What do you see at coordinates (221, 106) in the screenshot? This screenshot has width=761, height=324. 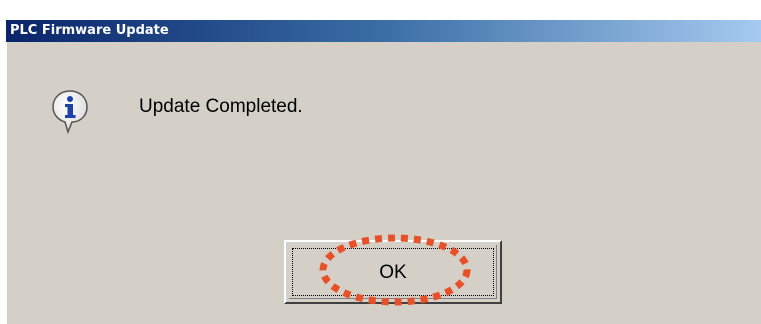 I see `message-text: Update Completed.` at bounding box center [221, 106].